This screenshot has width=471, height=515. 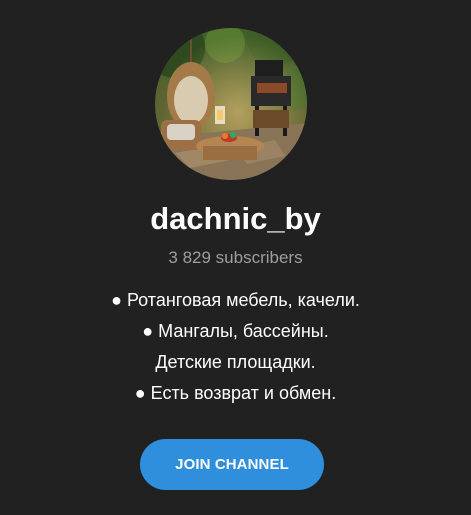 What do you see at coordinates (232, 464) in the screenshot?
I see `join-channel-button: JOIN CHANNEL` at bounding box center [232, 464].